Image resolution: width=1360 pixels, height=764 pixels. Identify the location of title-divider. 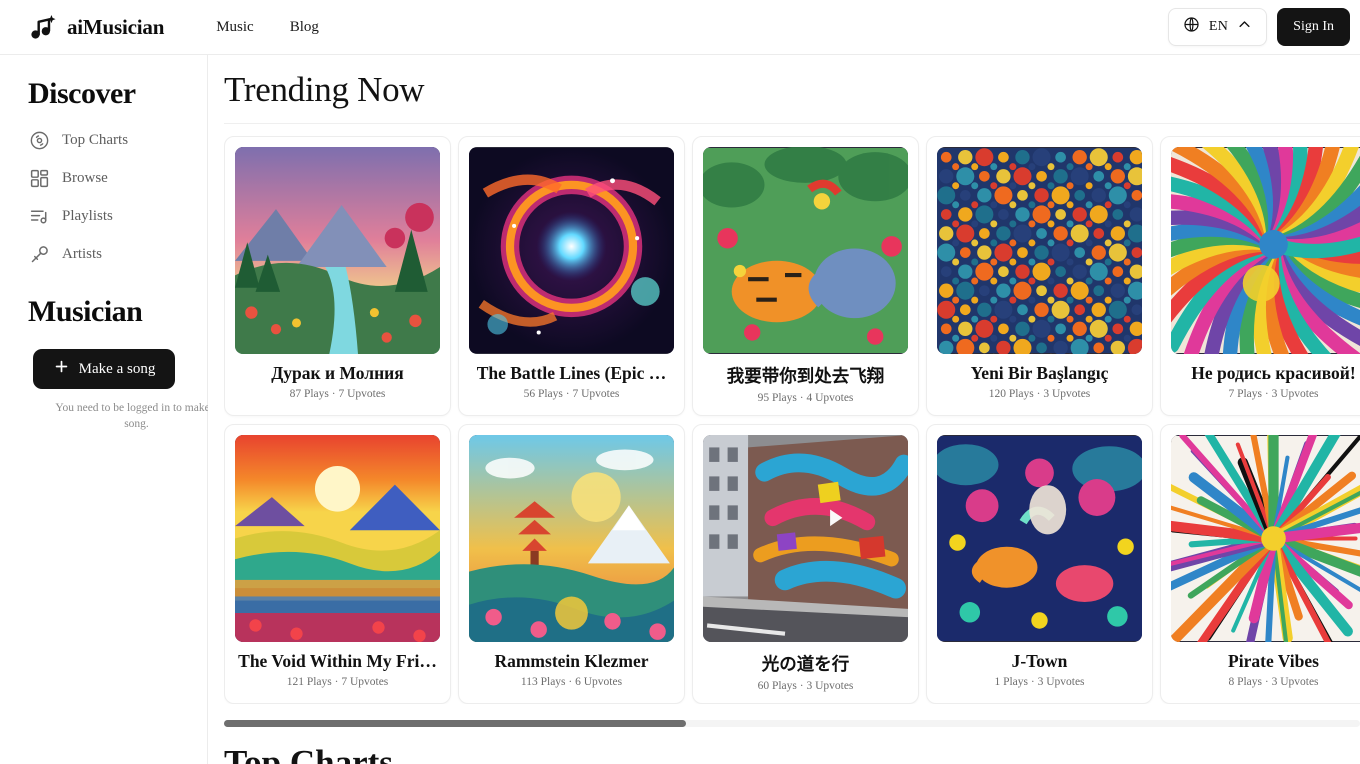
(792, 123).